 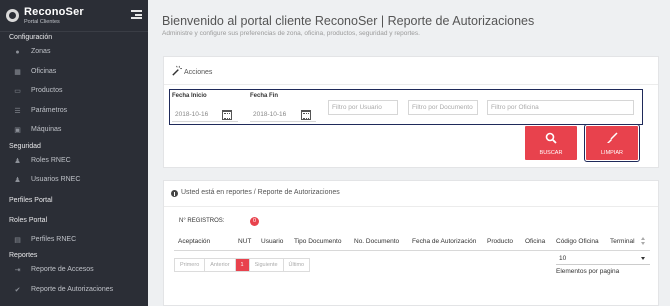 What do you see at coordinates (551, 153) in the screenshot?
I see `buscar-label: BUSCAR` at bounding box center [551, 153].